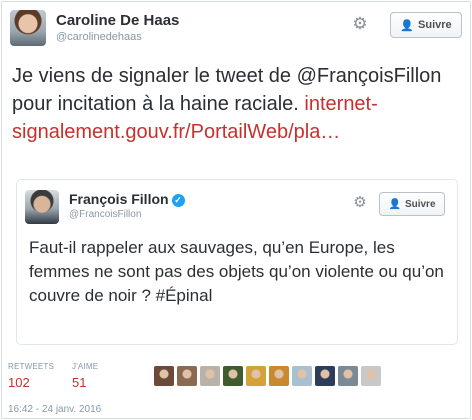  I want to click on retweets-count: 102, so click(19, 382).